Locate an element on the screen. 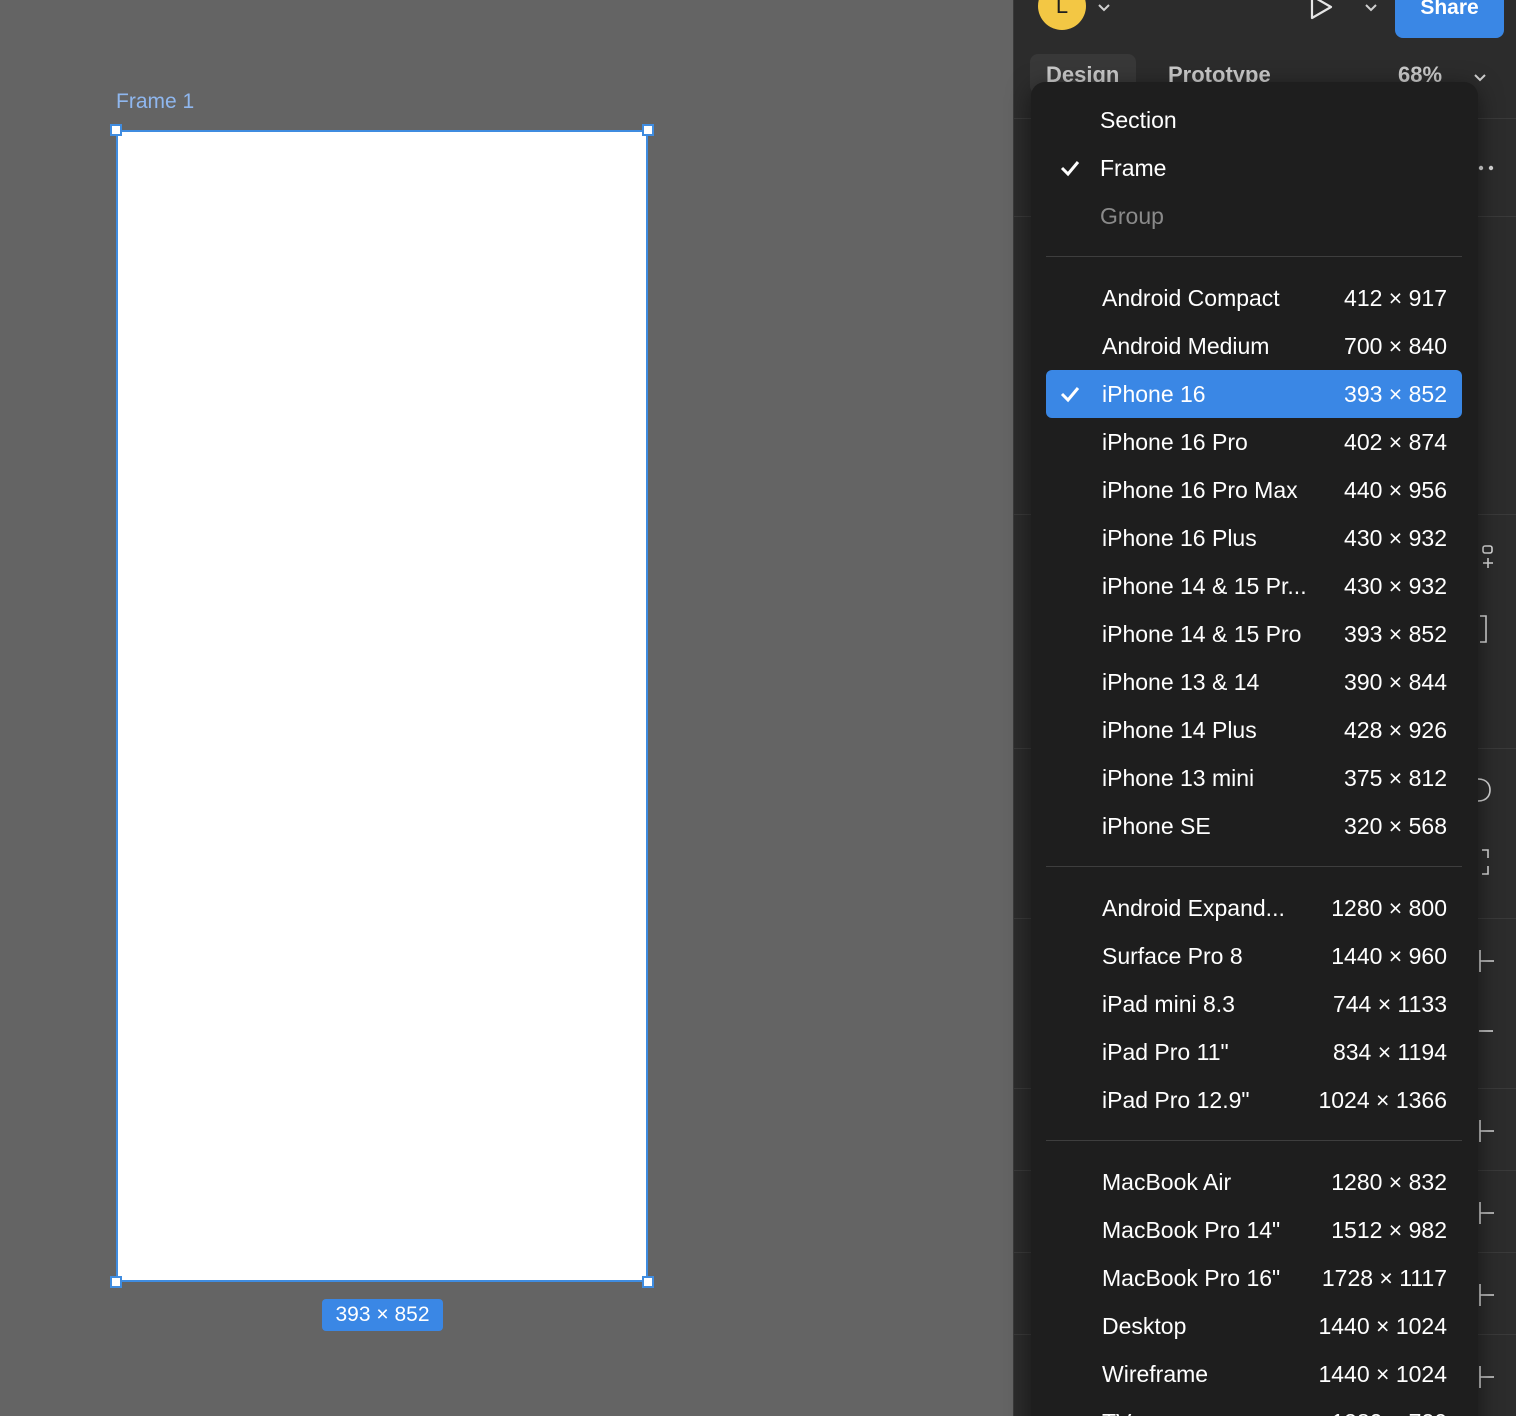 The width and height of the screenshot is (1516, 1416). preset-size: 402 × 874 is located at coordinates (1395, 442).